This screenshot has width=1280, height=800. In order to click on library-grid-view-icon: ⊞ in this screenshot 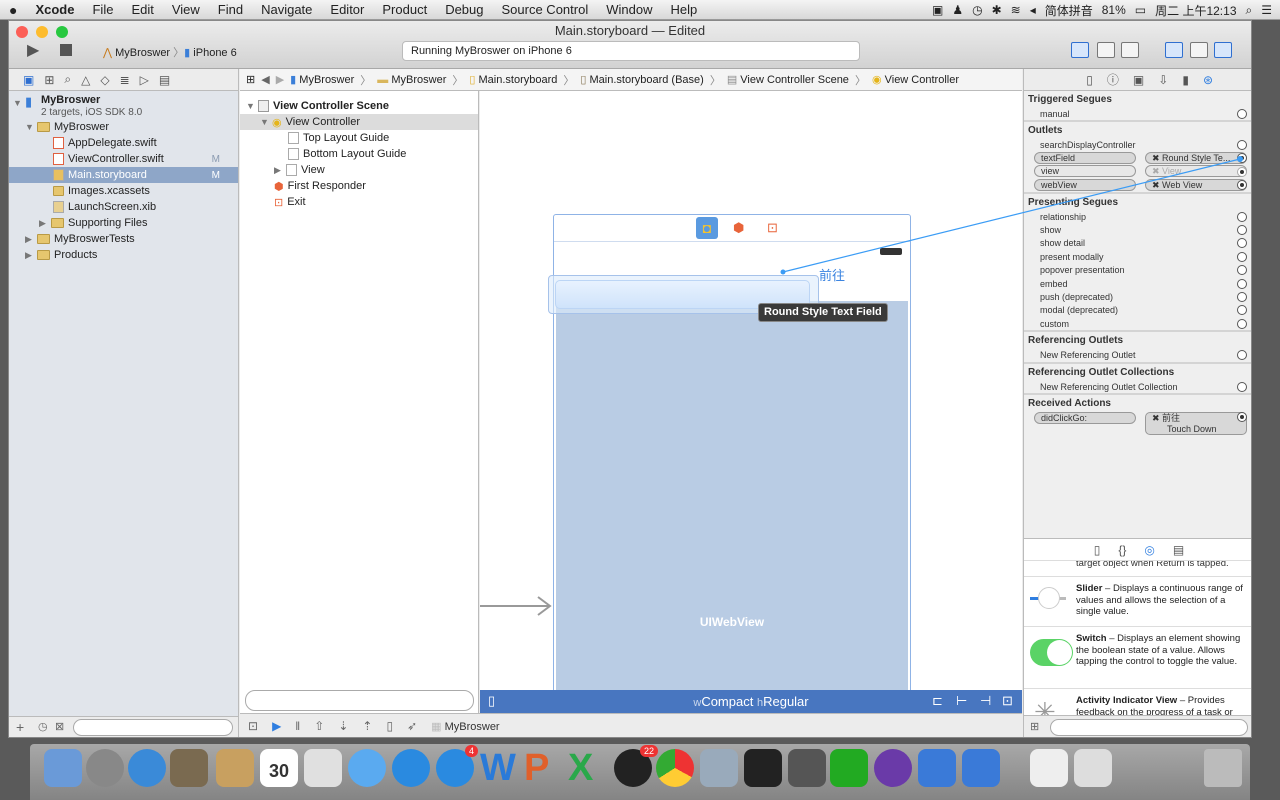, I will do `click(1034, 726)`.